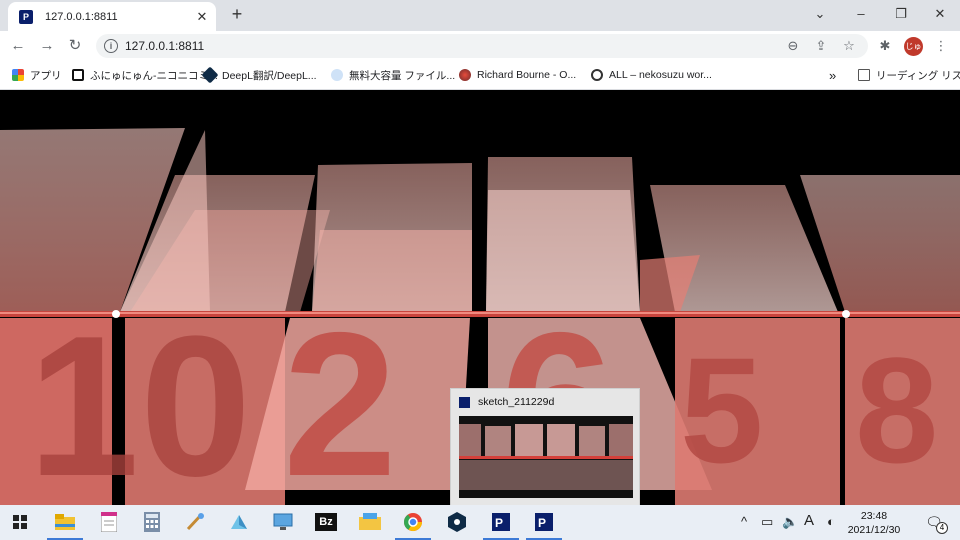 This screenshot has width=960, height=540. What do you see at coordinates (849, 46) in the screenshot?
I see `bookmark-star-icon: ☆` at bounding box center [849, 46].